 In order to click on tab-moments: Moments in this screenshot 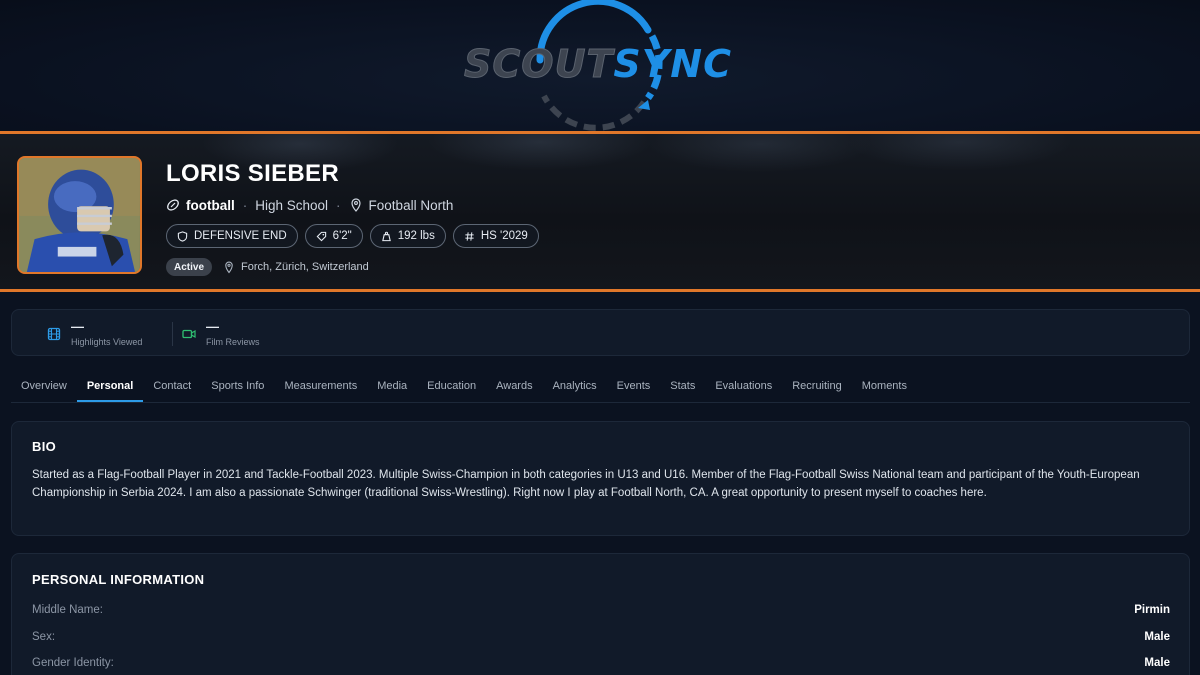, I will do `click(884, 387)`.